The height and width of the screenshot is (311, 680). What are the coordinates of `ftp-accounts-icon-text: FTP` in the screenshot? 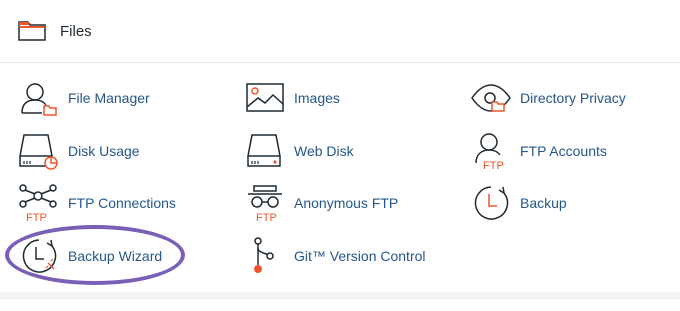 It's located at (493, 166).